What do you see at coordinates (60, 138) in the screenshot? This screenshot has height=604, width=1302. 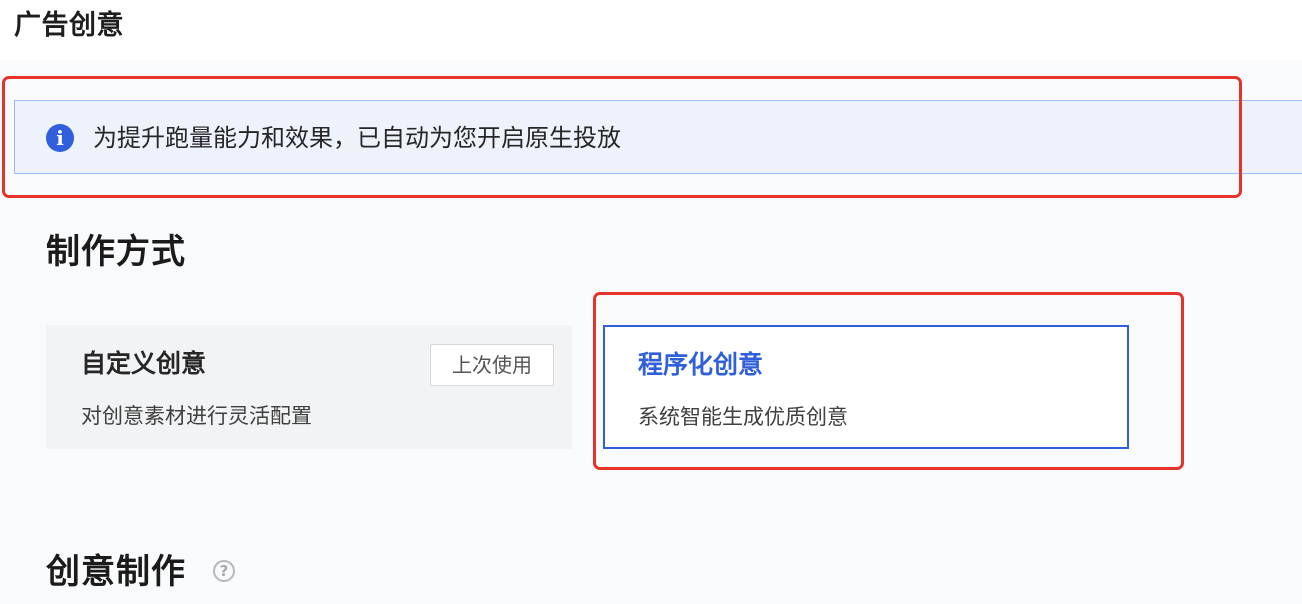 I see `info-icon: i` at bounding box center [60, 138].